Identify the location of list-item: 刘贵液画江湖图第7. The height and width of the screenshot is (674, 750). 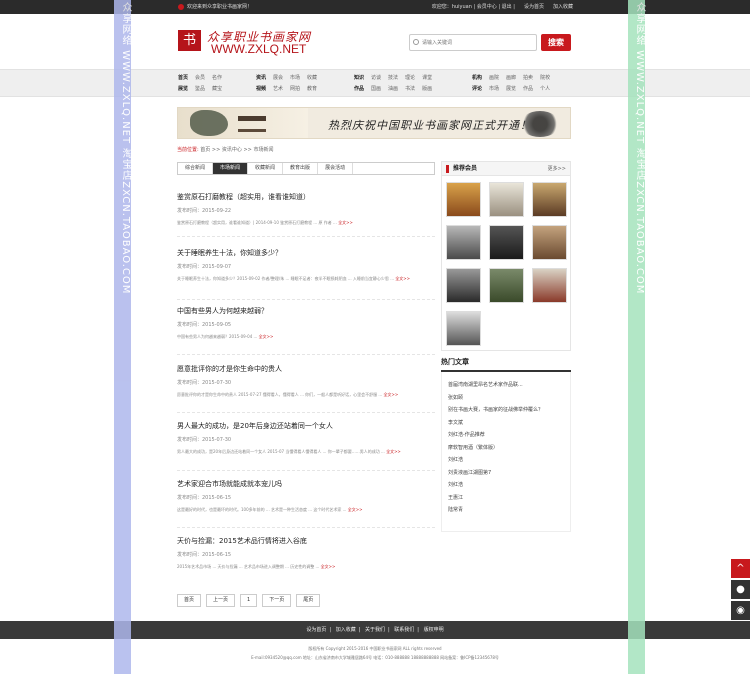
(506, 473).